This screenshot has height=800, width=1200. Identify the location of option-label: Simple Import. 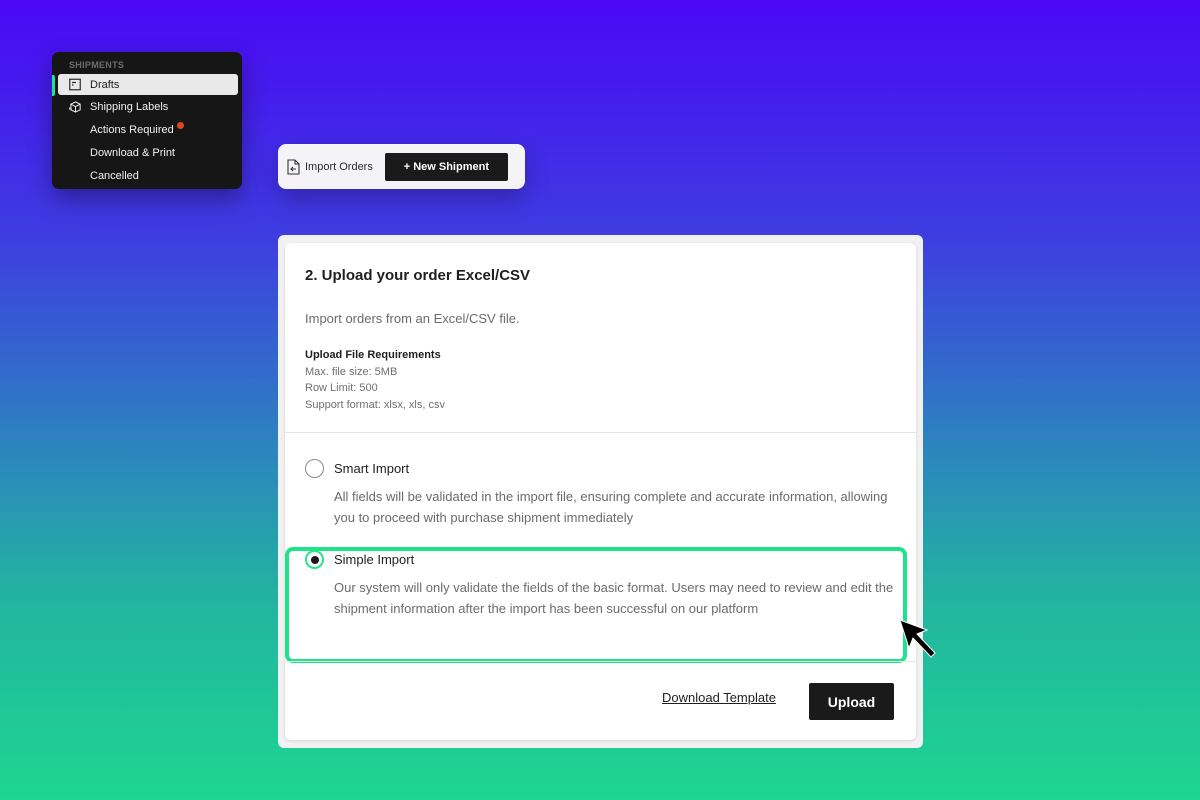
(374, 559).